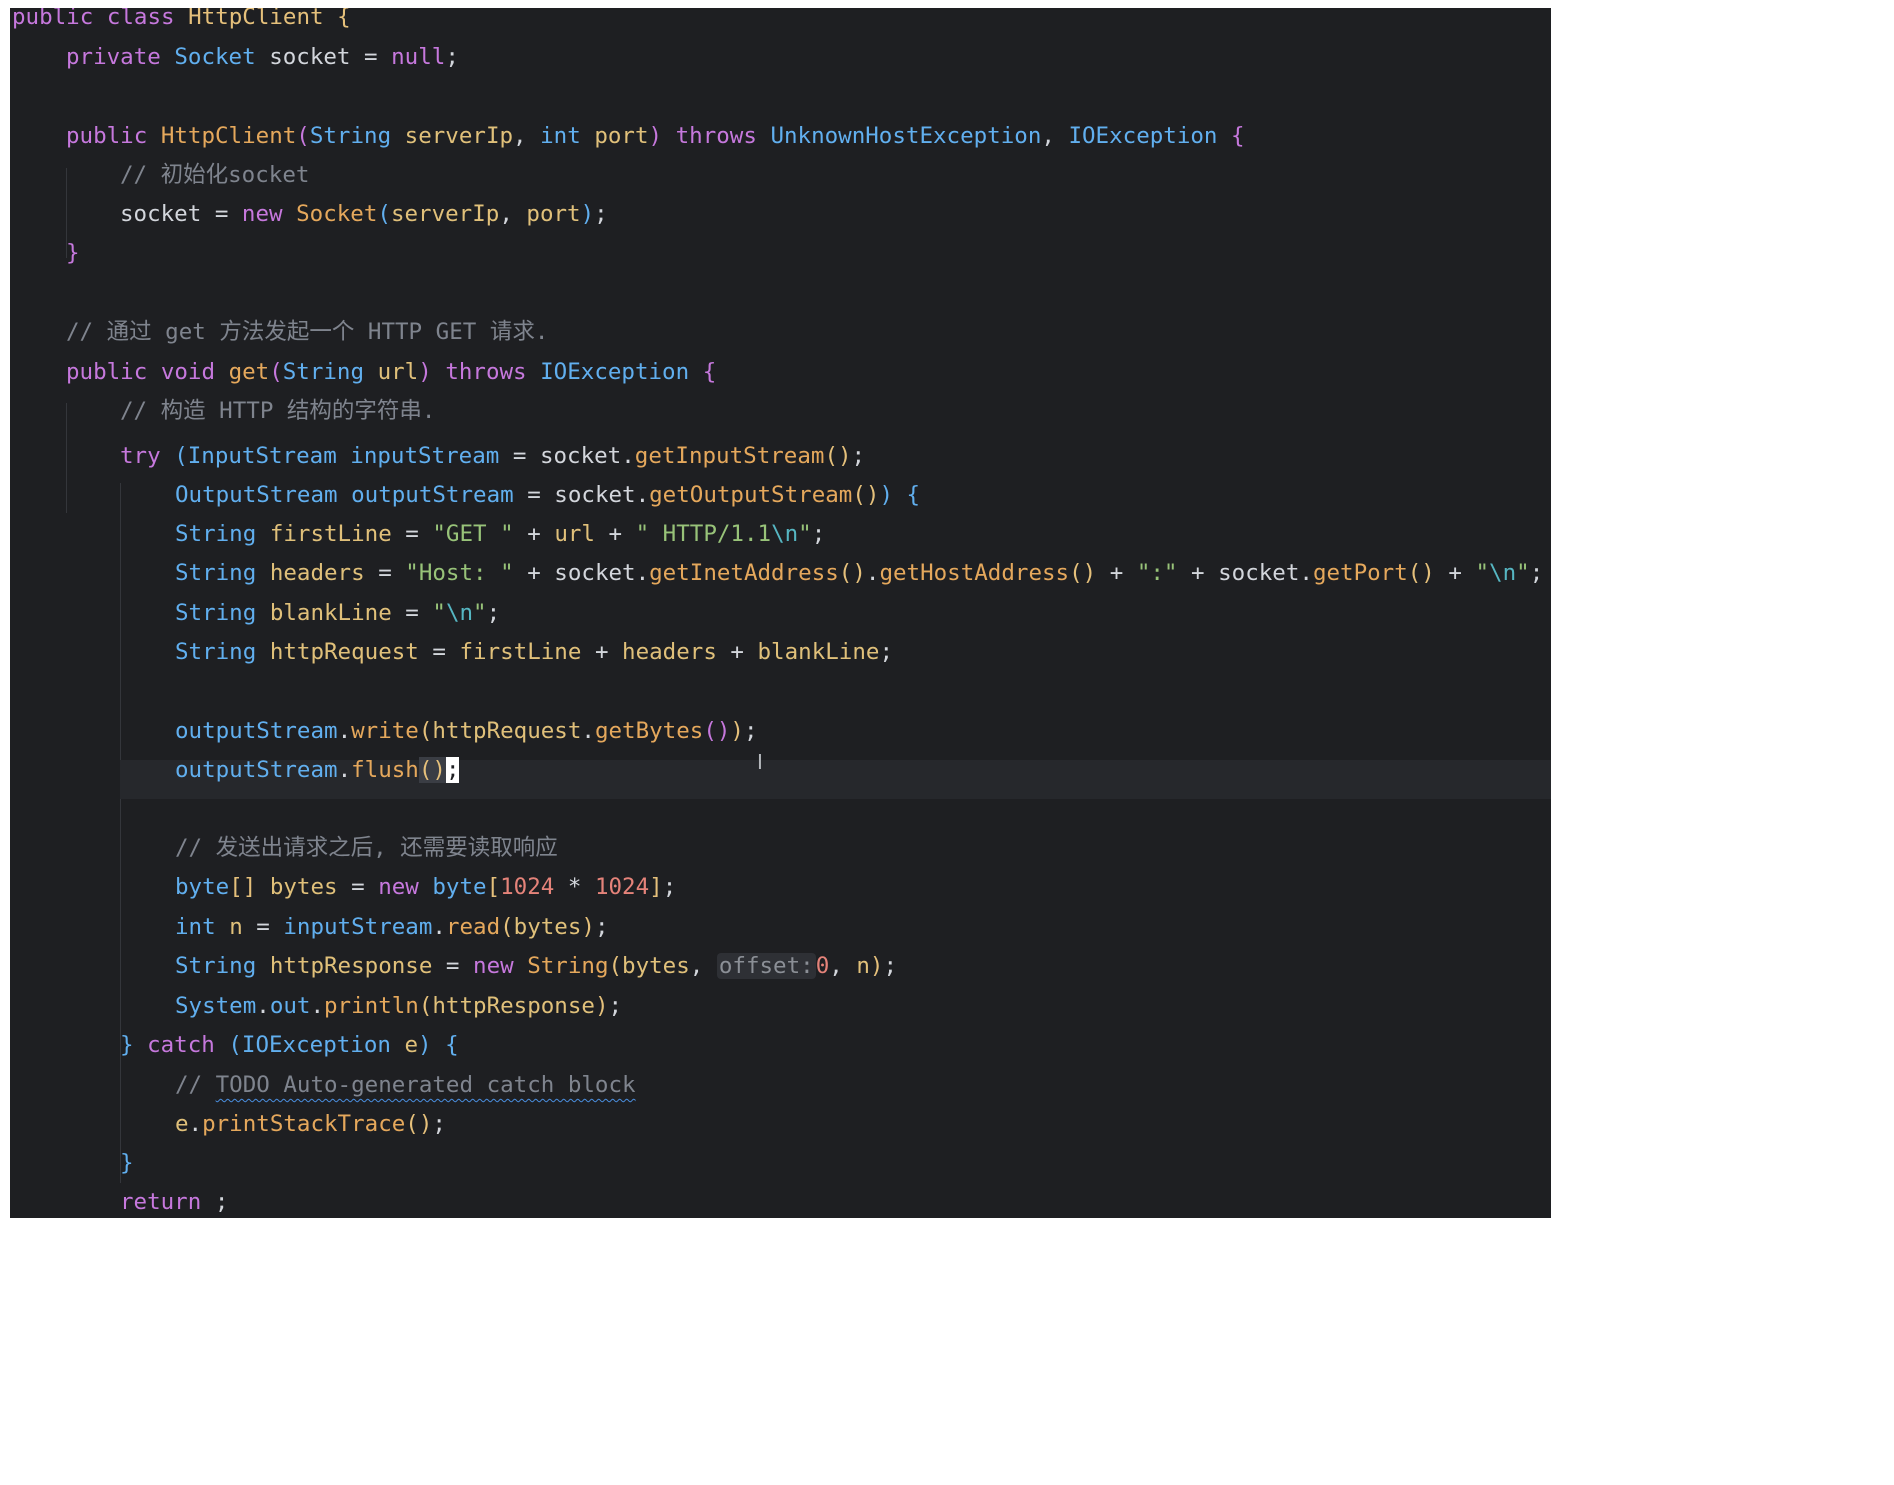  What do you see at coordinates (780, 776) in the screenshot?
I see `code-line: outputStream.flush();` at bounding box center [780, 776].